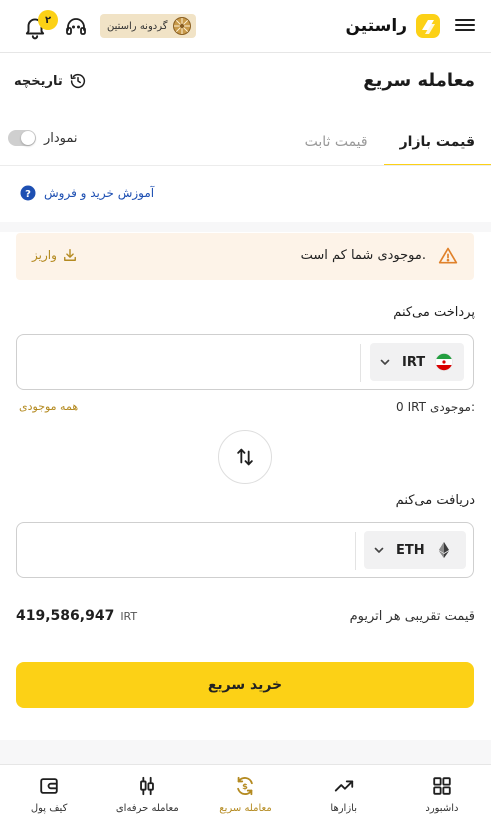 The width and height of the screenshot is (491, 827). Describe the element at coordinates (245, 256) in the screenshot. I see `low-balance-alert: موجودی شما کم است. واریز` at that location.